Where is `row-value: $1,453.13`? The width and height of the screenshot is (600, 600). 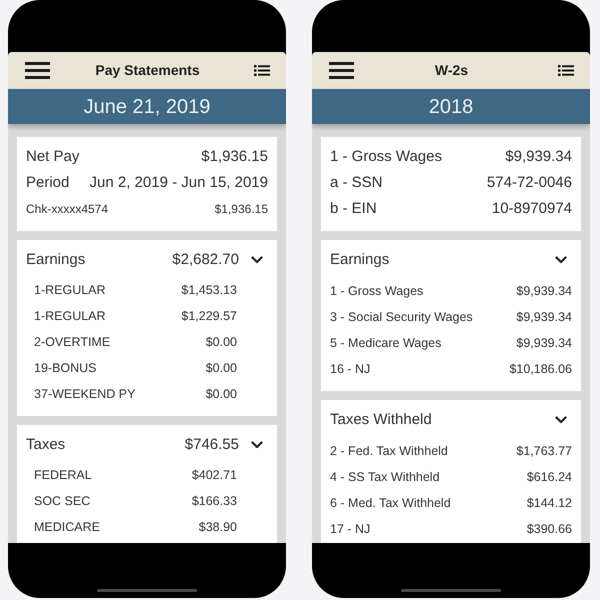
row-value: $1,453.13 is located at coordinates (209, 290).